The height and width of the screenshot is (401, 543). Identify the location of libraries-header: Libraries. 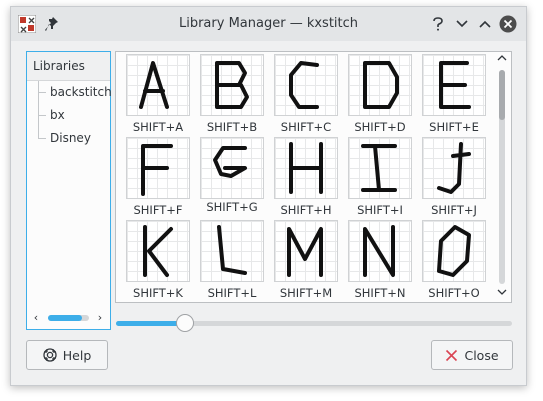
(68, 66).